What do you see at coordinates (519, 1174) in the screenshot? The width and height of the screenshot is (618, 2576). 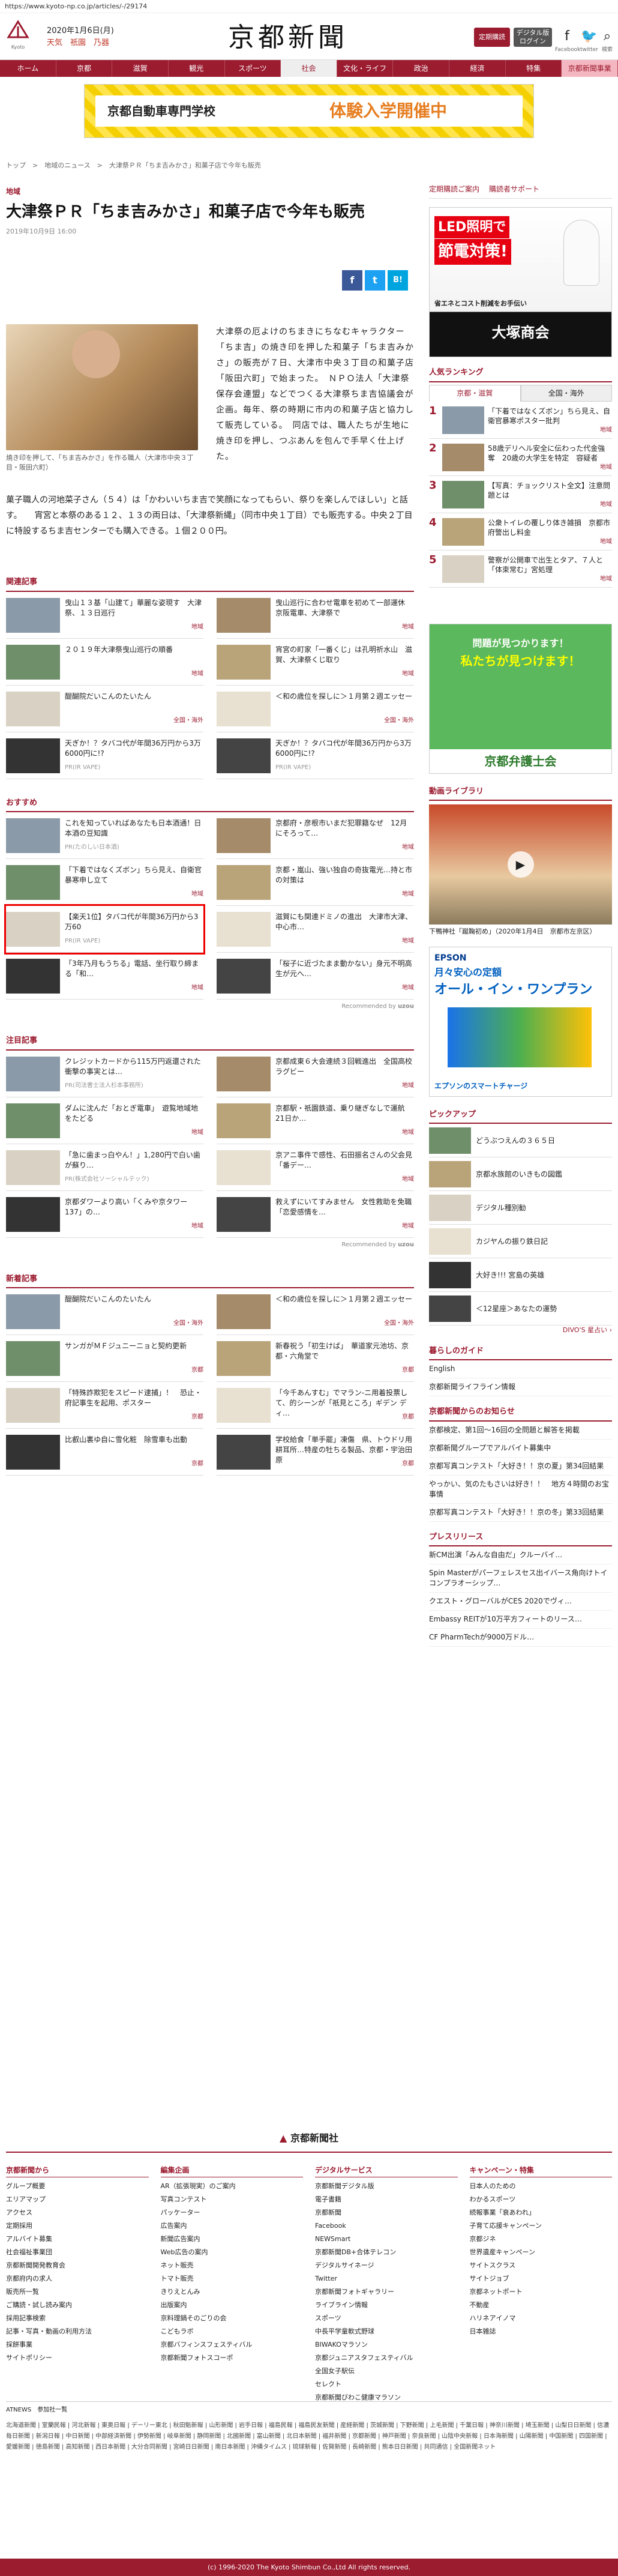 I see `pickup-title: 京都水族館のいきもの図鑑` at bounding box center [519, 1174].